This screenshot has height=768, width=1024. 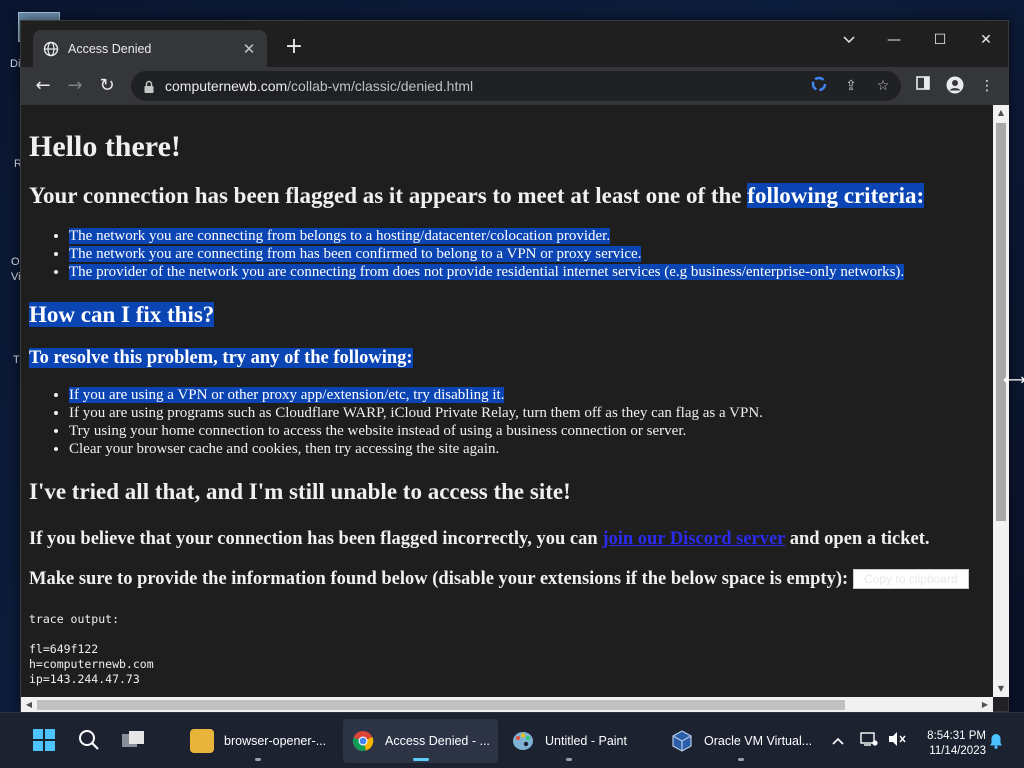 What do you see at coordinates (851, 86) in the screenshot?
I see `share-icon: ⇪` at bounding box center [851, 86].